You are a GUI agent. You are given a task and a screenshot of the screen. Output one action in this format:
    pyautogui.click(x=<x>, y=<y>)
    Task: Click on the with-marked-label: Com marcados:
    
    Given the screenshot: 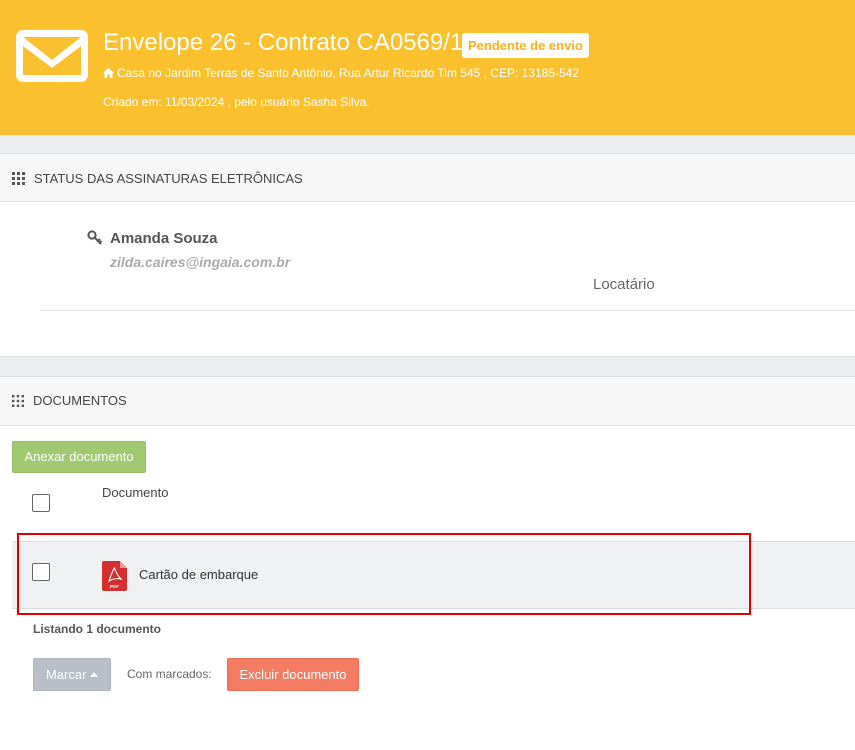 What is the action you would take?
    pyautogui.click(x=169, y=674)
    